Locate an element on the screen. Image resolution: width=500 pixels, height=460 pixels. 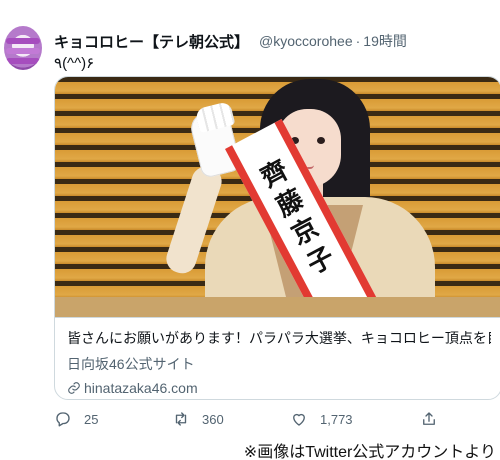
reply-button: 25 is located at coordinates (76, 419).